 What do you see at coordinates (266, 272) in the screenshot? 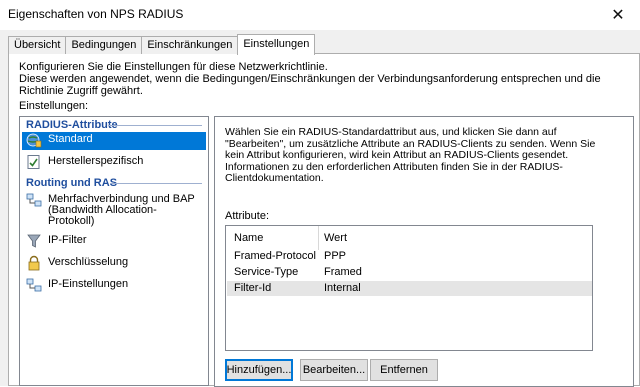
I see `attribute-name: Service-Type` at bounding box center [266, 272].